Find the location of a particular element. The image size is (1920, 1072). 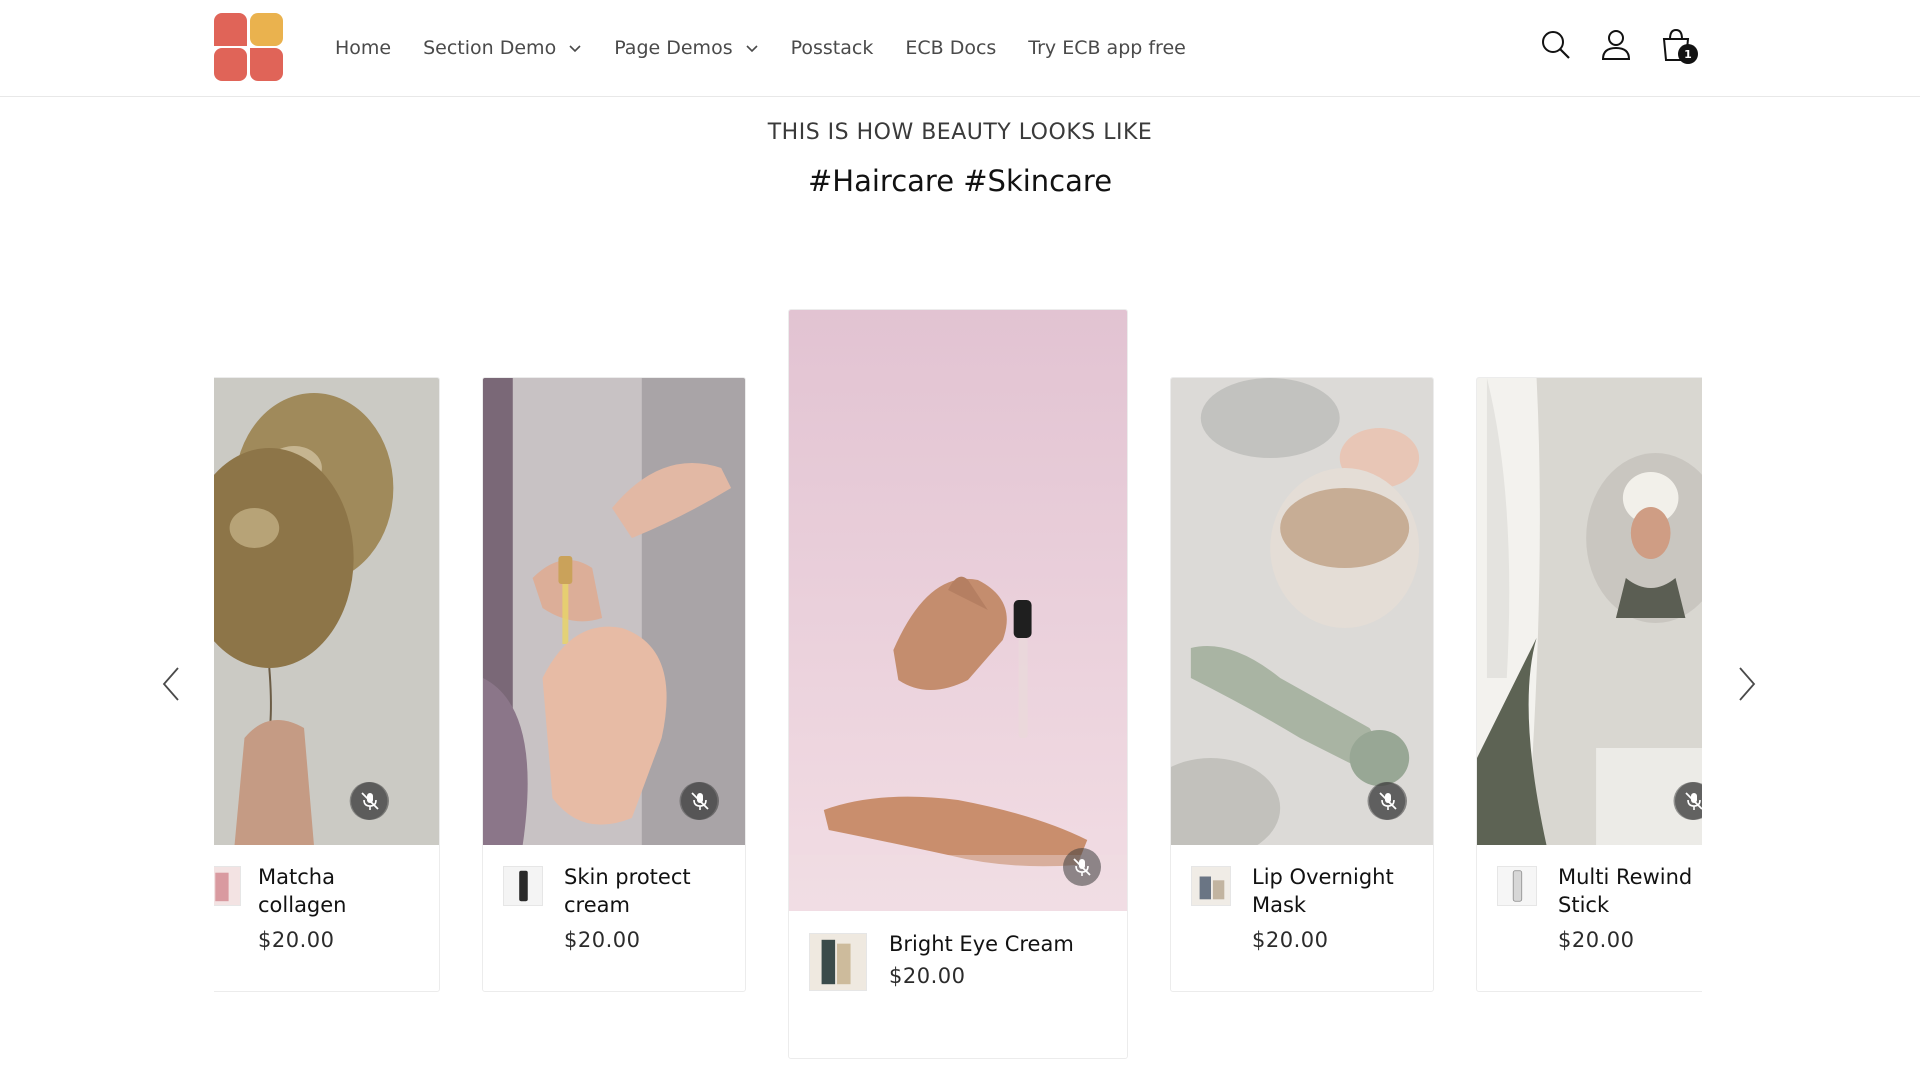

section-title: #Haircare #Skincare is located at coordinates (960, 181).